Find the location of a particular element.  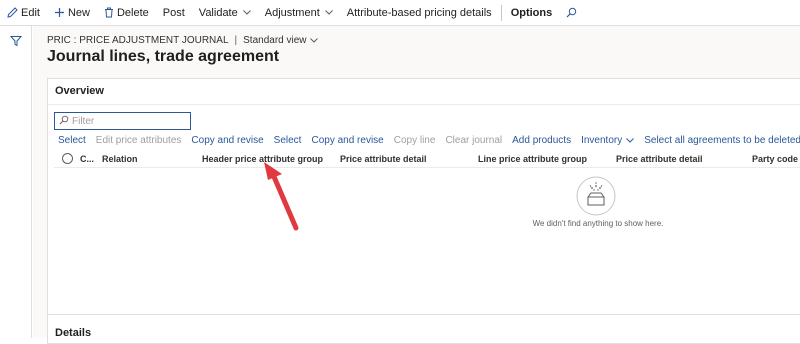

inventory-label: Inventory is located at coordinates (602, 140).